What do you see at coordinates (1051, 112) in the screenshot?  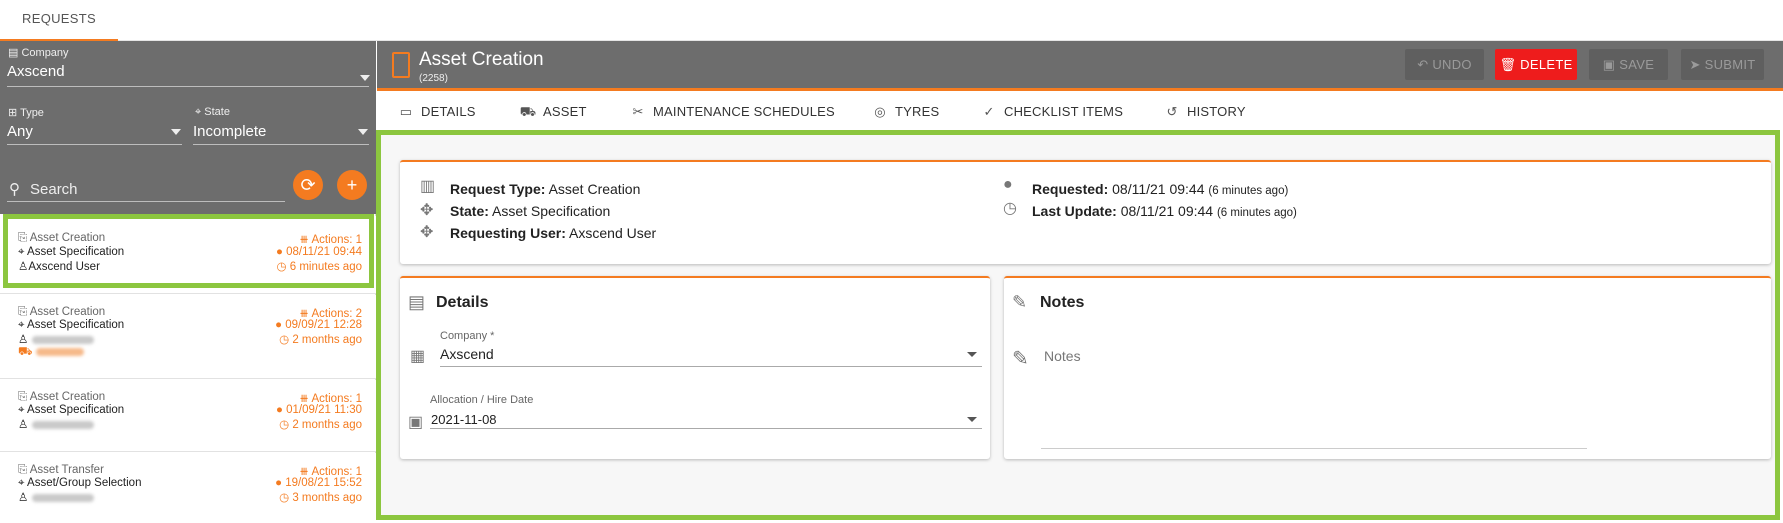 I see `tab-checklist-items: ✓ CHECKLIST ITEMS` at bounding box center [1051, 112].